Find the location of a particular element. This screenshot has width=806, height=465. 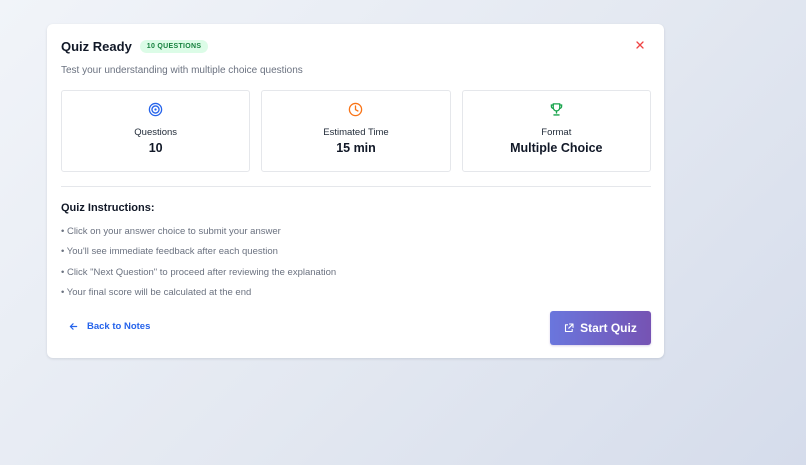

external-link-icon is located at coordinates (569, 328).